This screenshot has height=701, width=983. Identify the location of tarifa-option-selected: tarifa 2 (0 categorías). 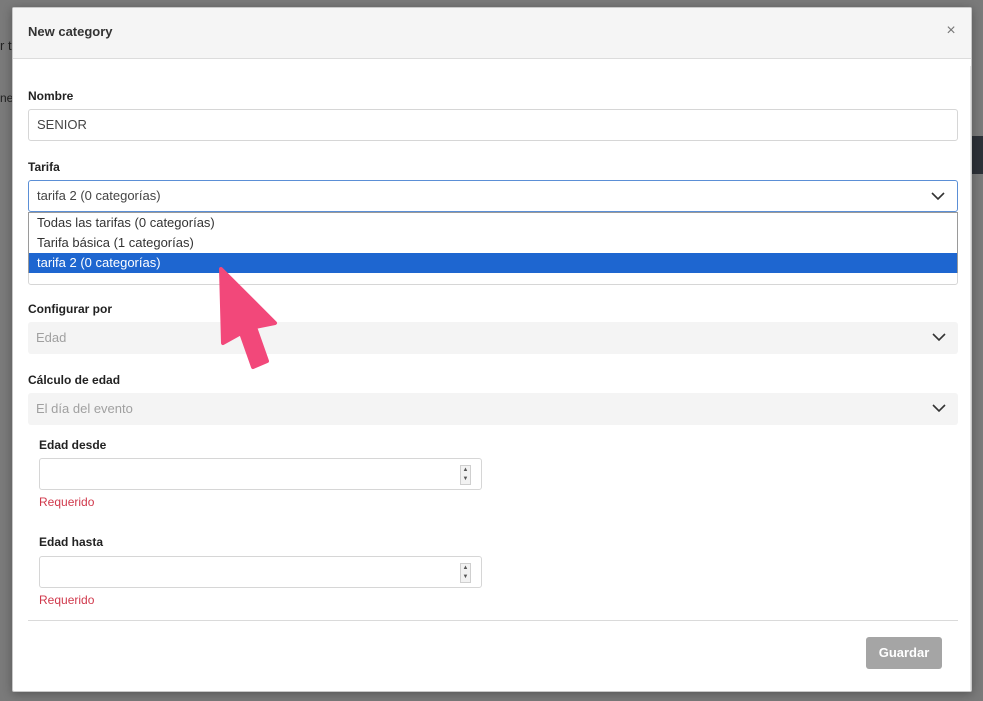
(493, 263).